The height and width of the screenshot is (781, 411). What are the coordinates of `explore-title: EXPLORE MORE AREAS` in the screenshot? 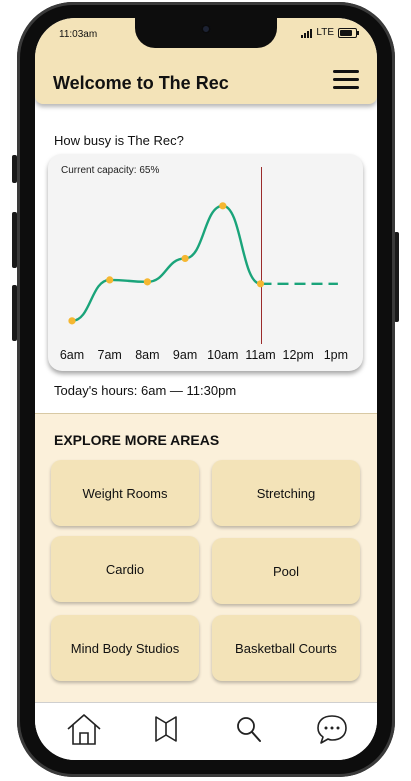 It's located at (137, 440).